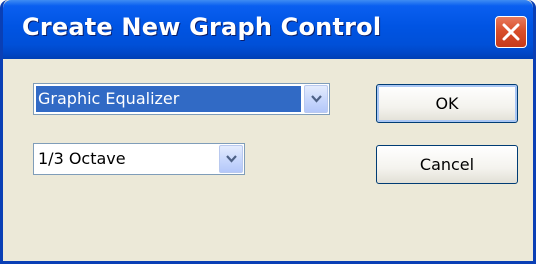 The image size is (536, 264). I want to click on graph-type-select: Graphic Equalizer, so click(181, 99).